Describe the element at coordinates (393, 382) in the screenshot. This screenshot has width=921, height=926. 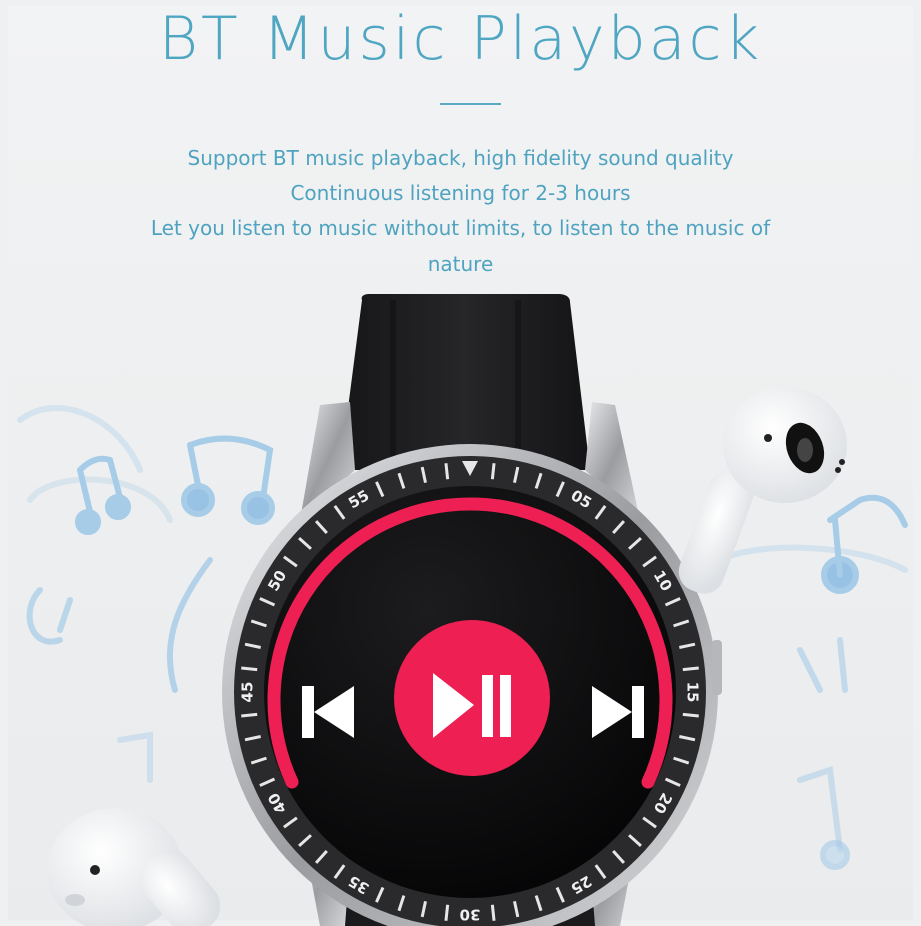
I see `strap-groove-left` at that location.